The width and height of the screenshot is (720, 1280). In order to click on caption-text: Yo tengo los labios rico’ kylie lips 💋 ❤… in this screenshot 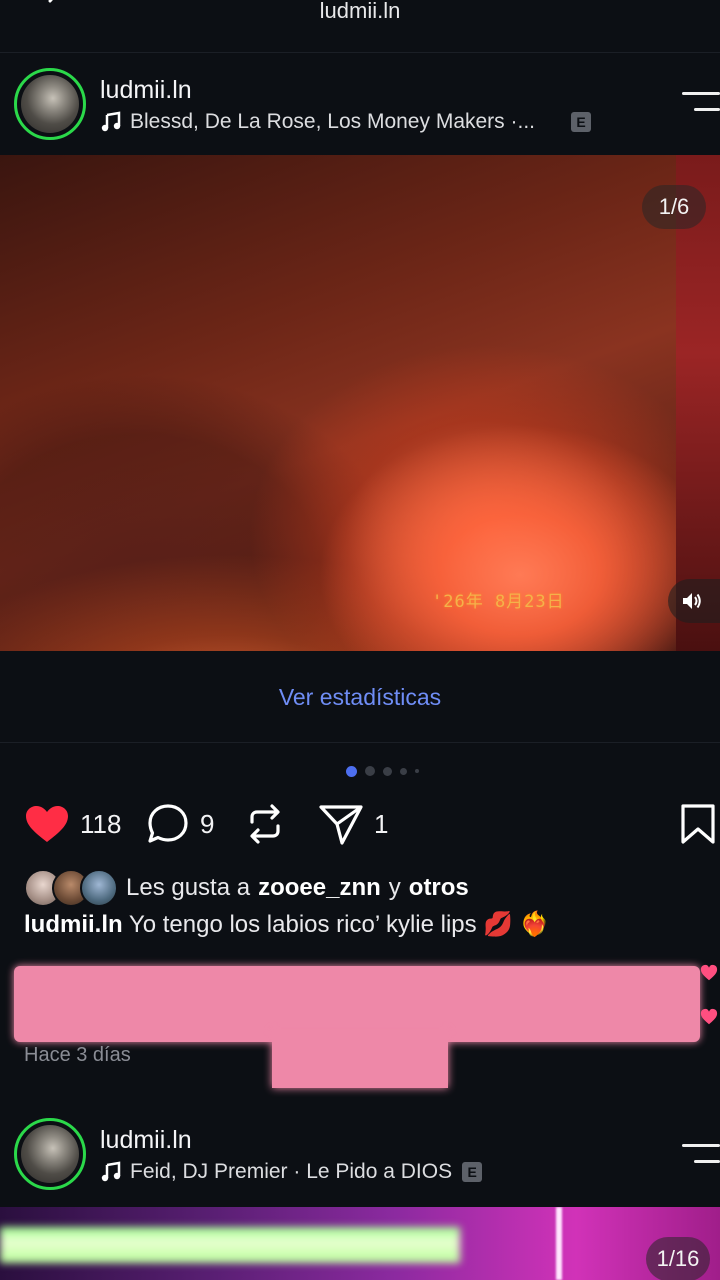, I will do `click(339, 924)`.